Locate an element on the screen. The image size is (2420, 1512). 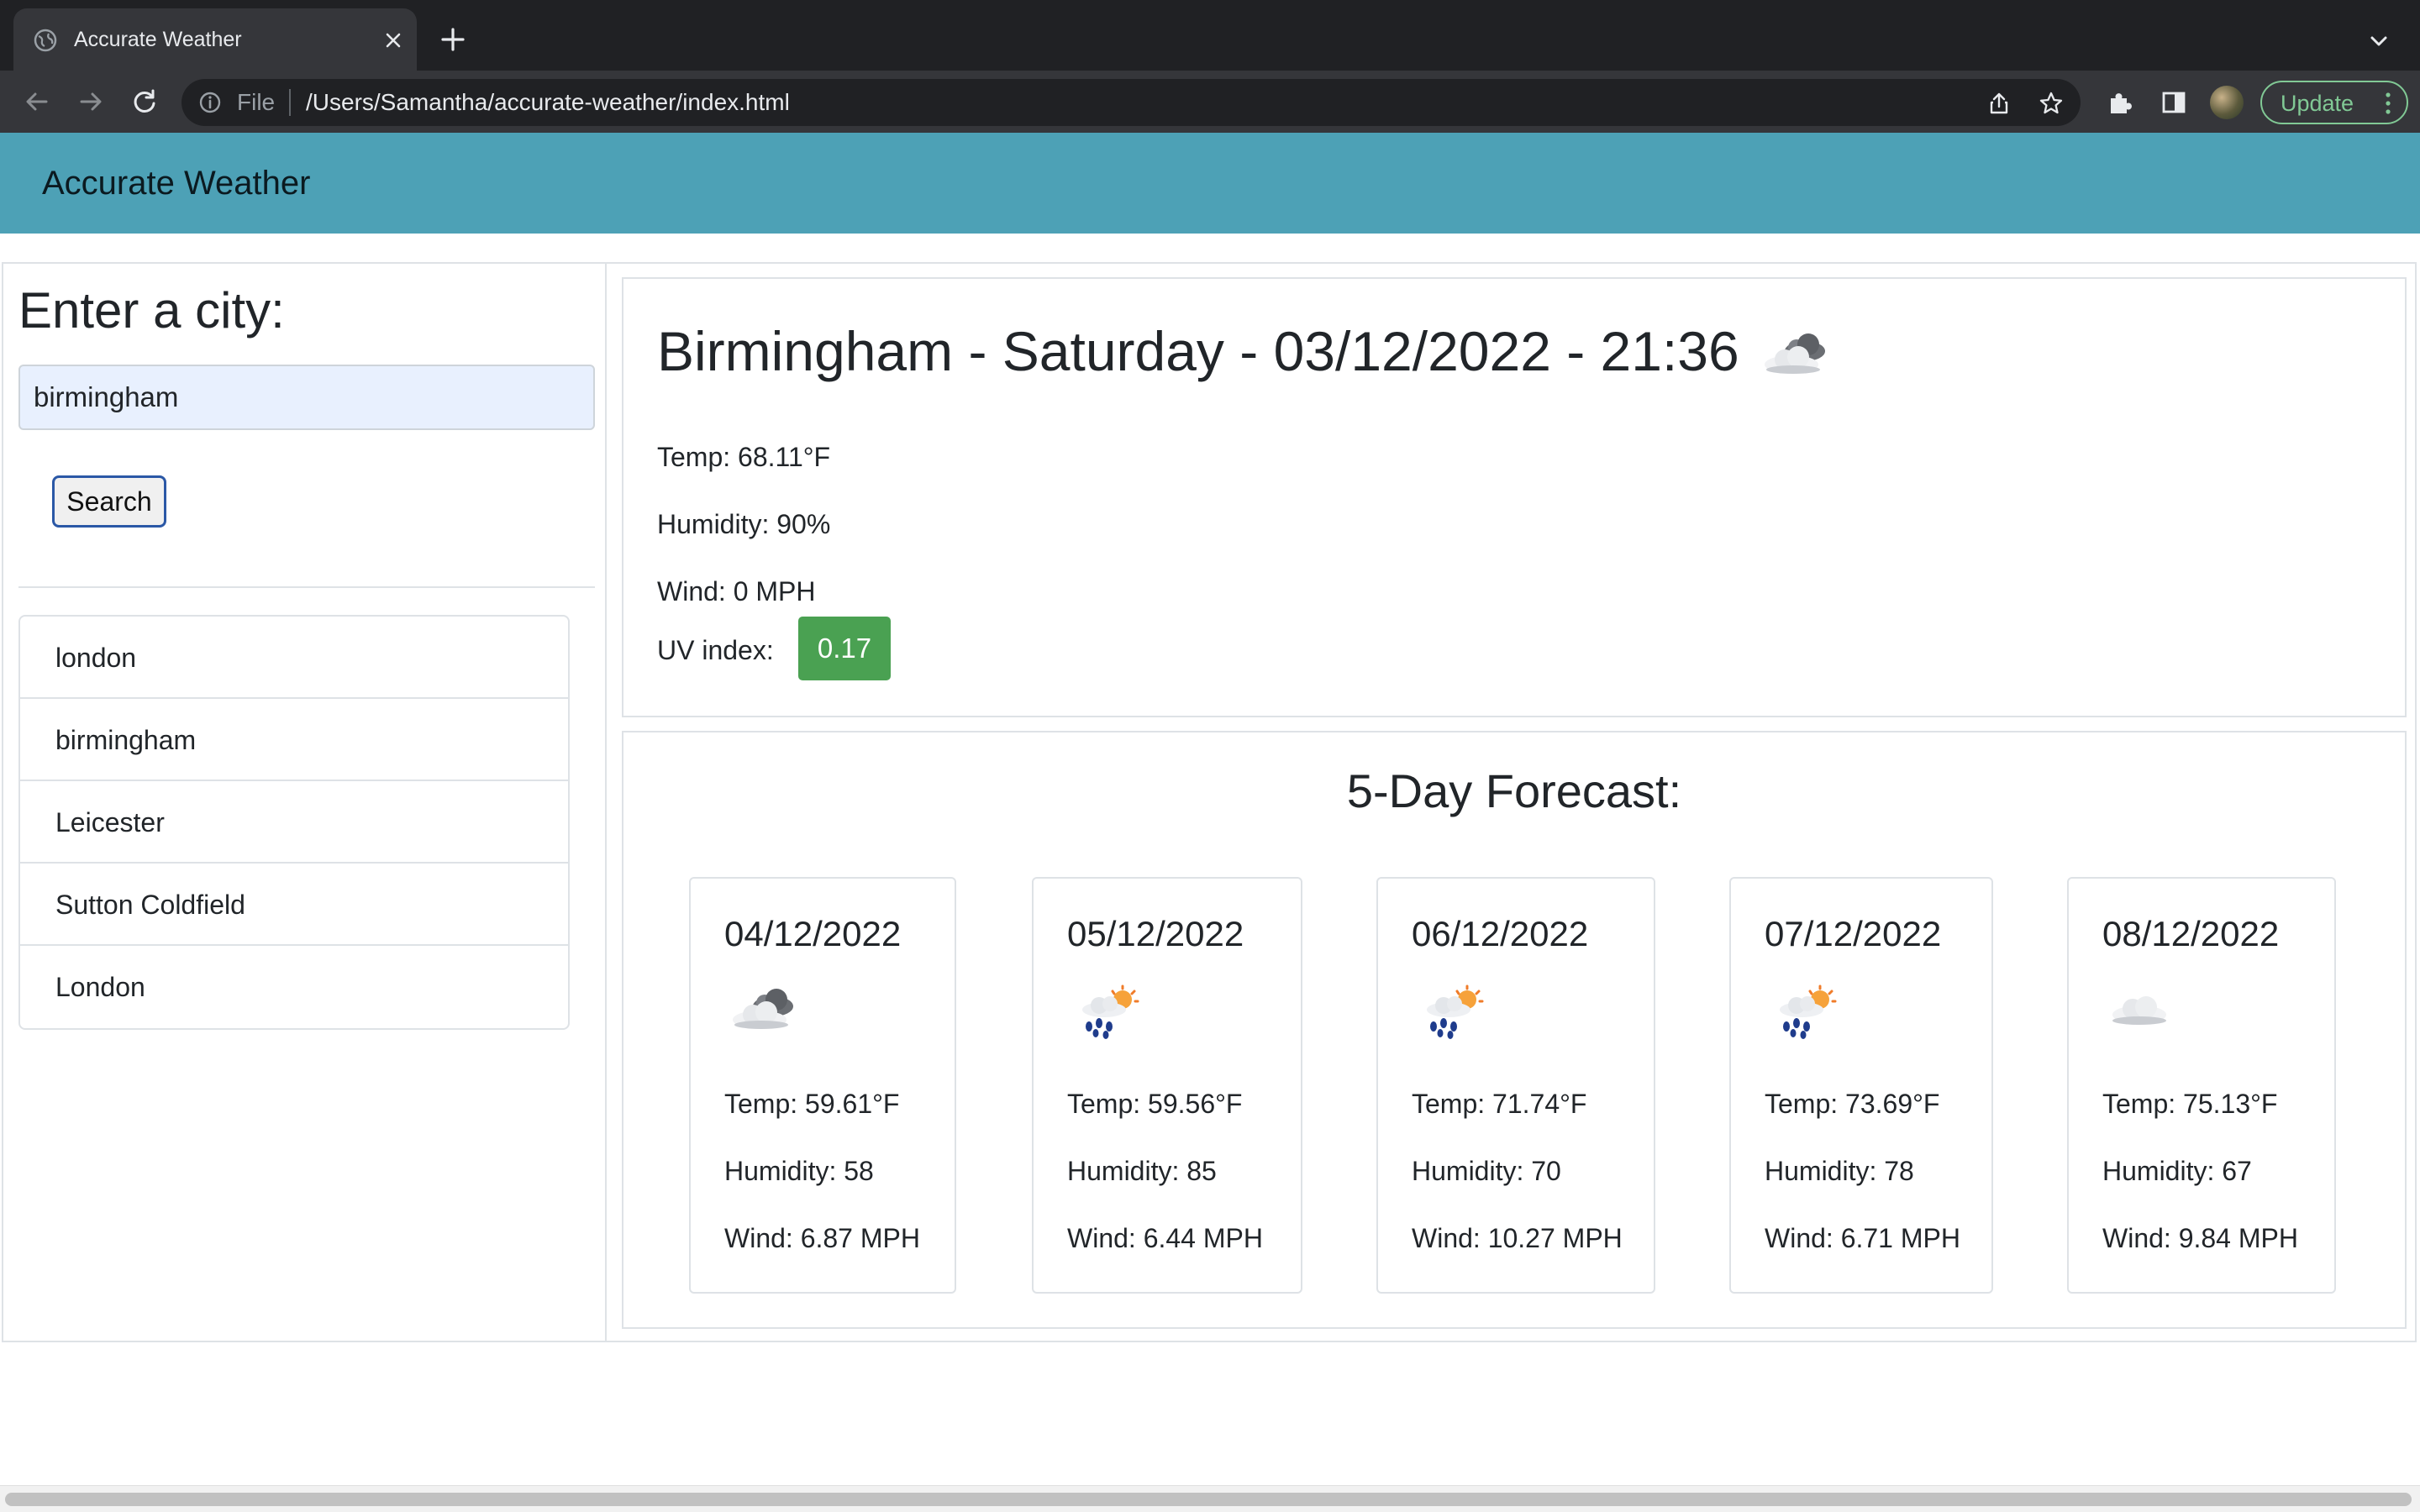
info-icon is located at coordinates (210, 102).